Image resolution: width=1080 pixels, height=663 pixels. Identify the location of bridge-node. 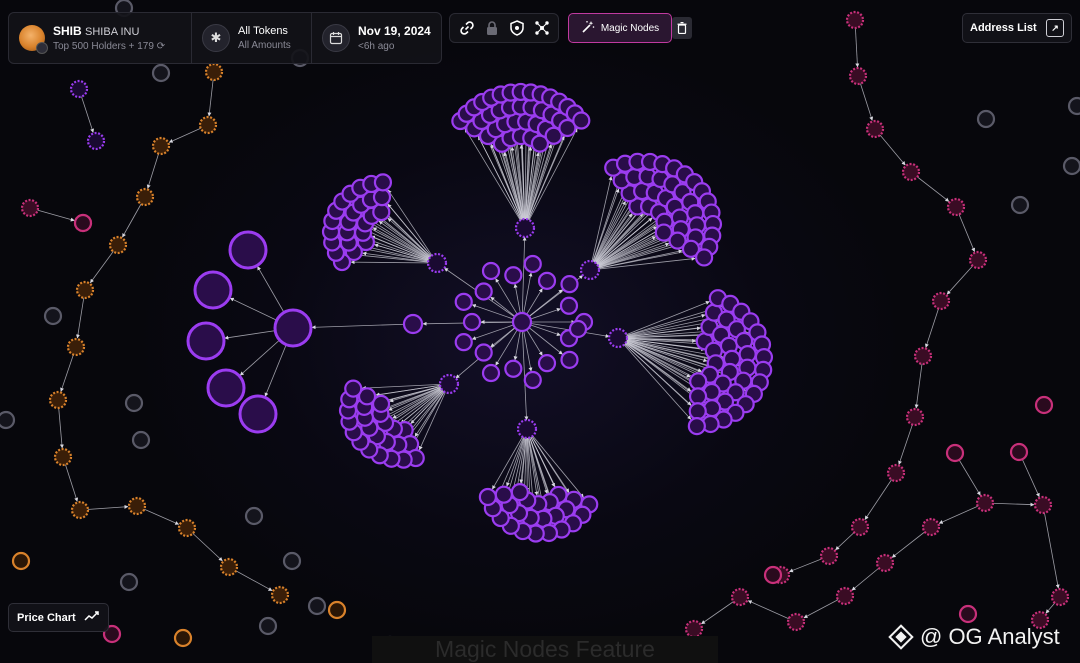
(413, 324).